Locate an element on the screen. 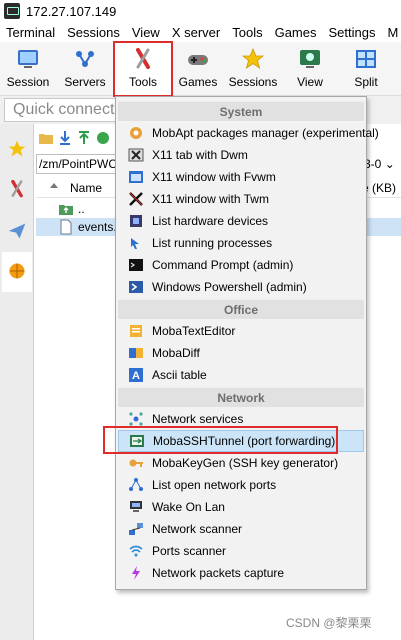 Image resolution: width=401 pixels, height=640 pixels. section-network: Network is located at coordinates (241, 397).